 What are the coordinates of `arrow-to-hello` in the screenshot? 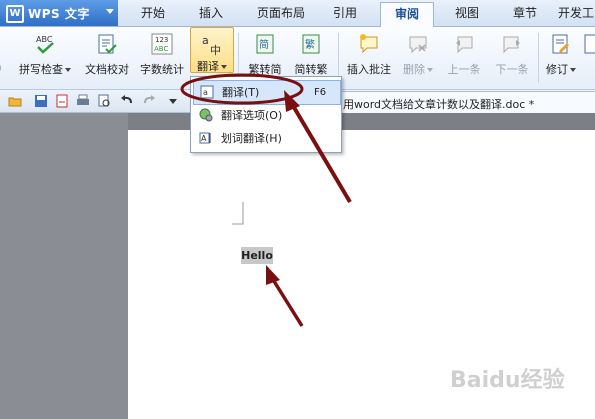 It's located at (285, 296).